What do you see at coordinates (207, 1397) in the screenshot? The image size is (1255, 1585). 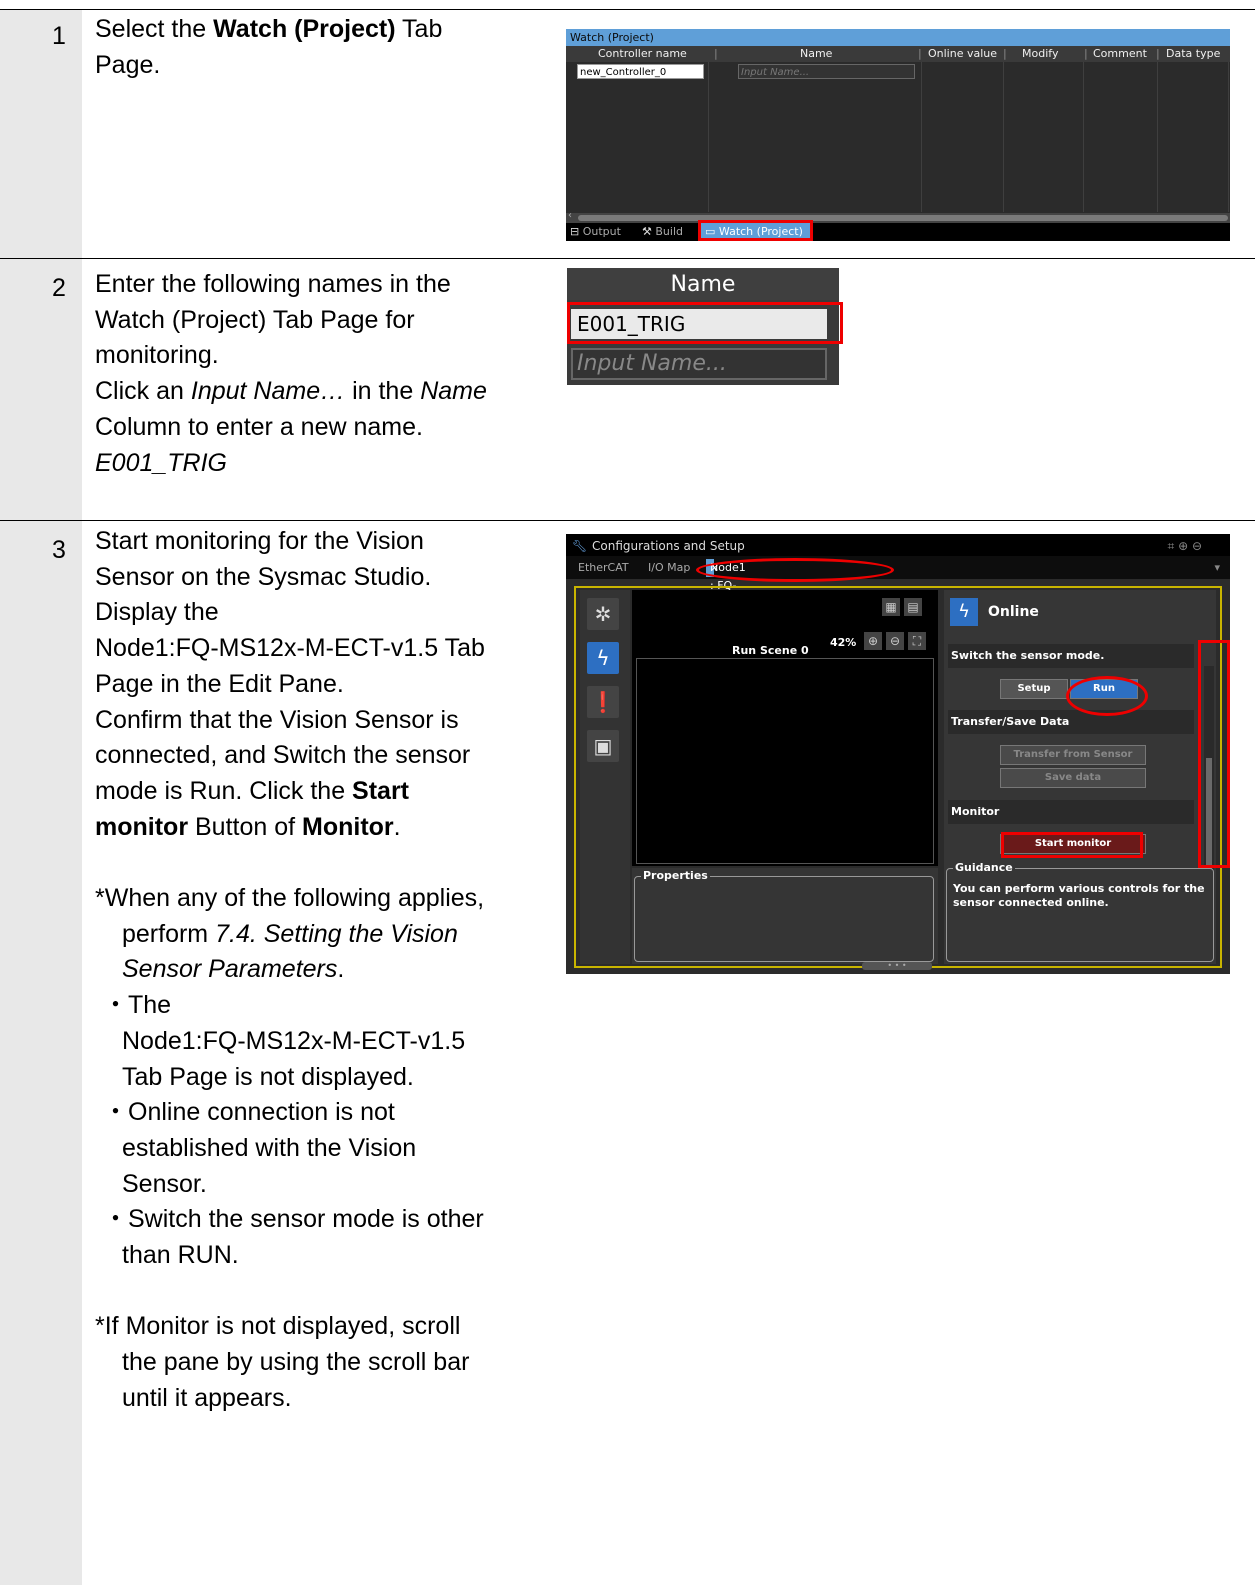 I see `step3-note2: until it appears.` at bounding box center [207, 1397].